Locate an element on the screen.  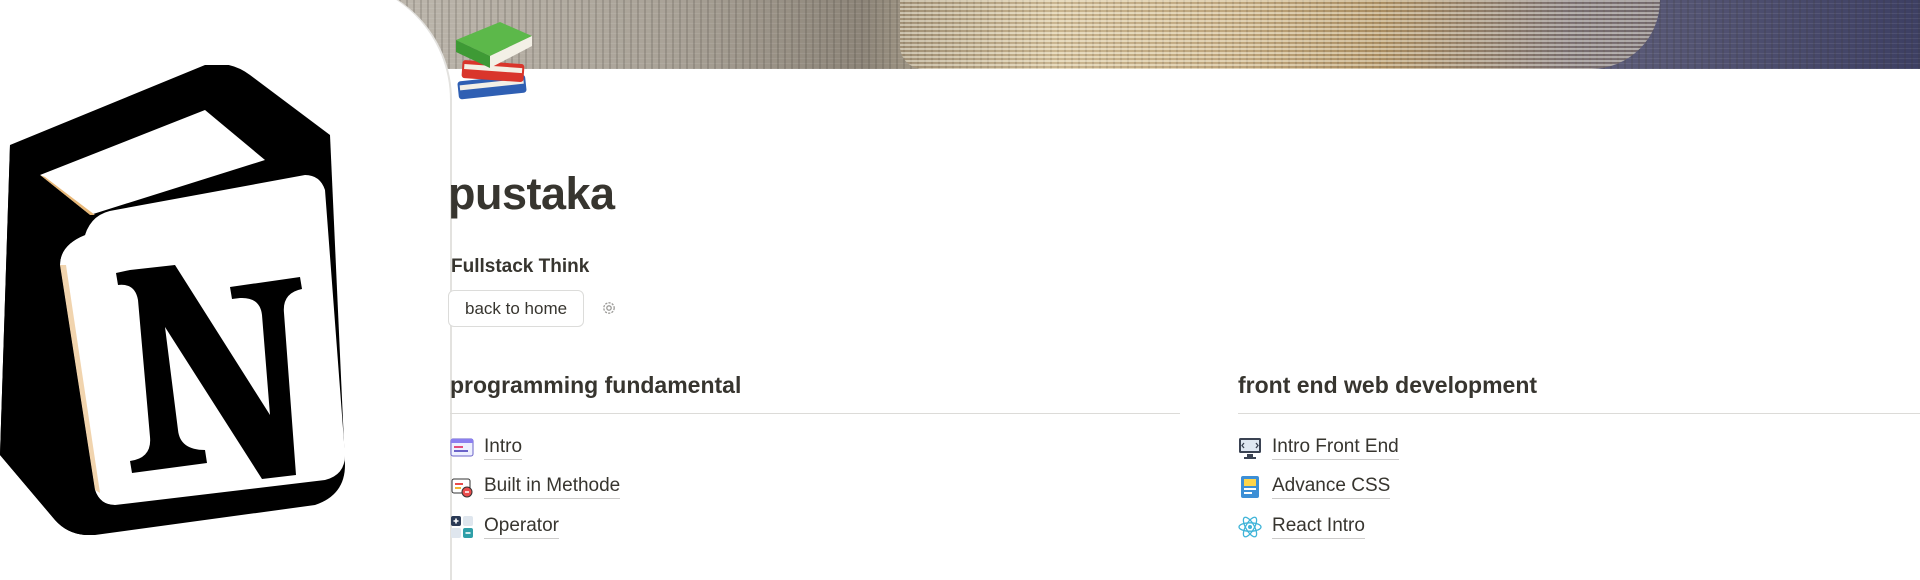
monitor-code-icon is located at coordinates (1250, 448).